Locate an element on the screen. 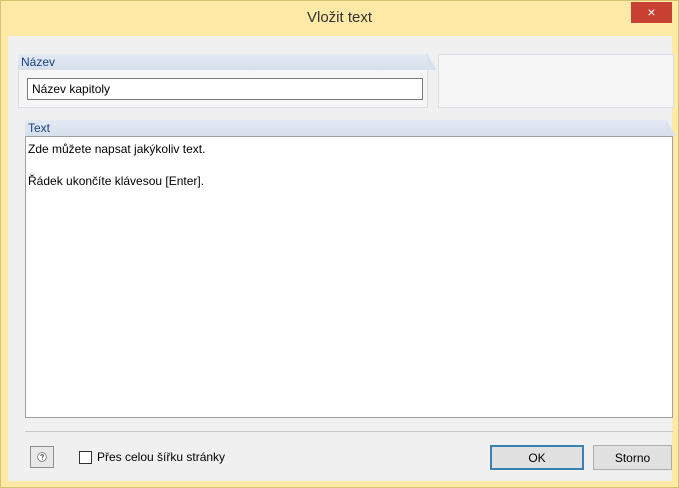 The width and height of the screenshot is (679, 488). chapter-name-input is located at coordinates (225, 89).